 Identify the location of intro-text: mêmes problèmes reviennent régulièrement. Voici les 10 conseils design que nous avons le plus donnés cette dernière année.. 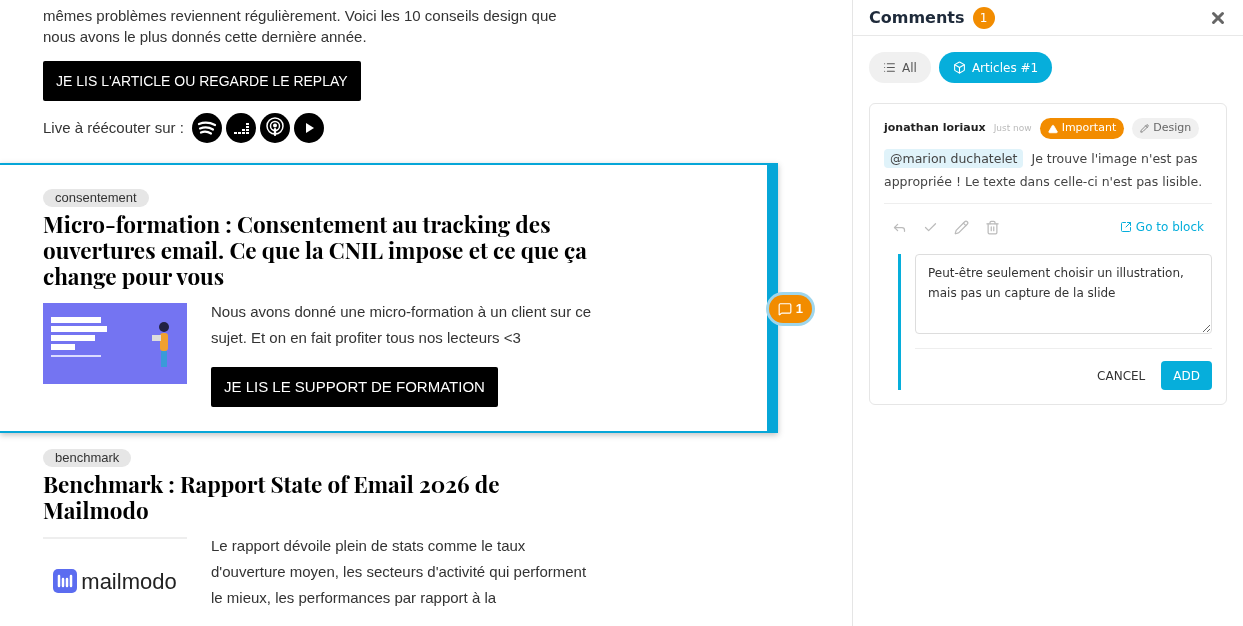
(300, 26).